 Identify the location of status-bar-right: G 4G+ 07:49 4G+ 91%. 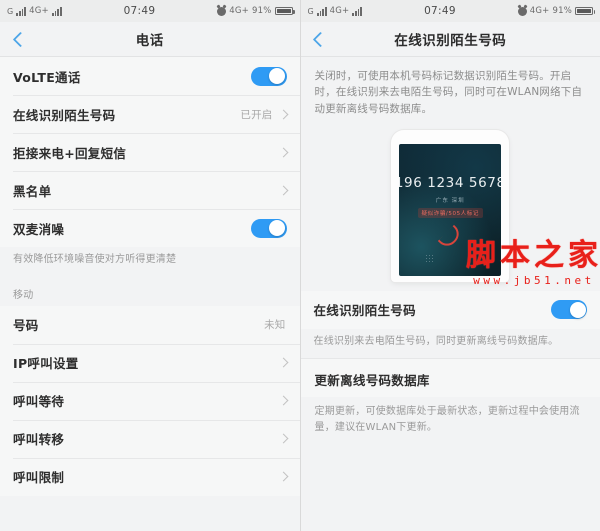
(450, 11).